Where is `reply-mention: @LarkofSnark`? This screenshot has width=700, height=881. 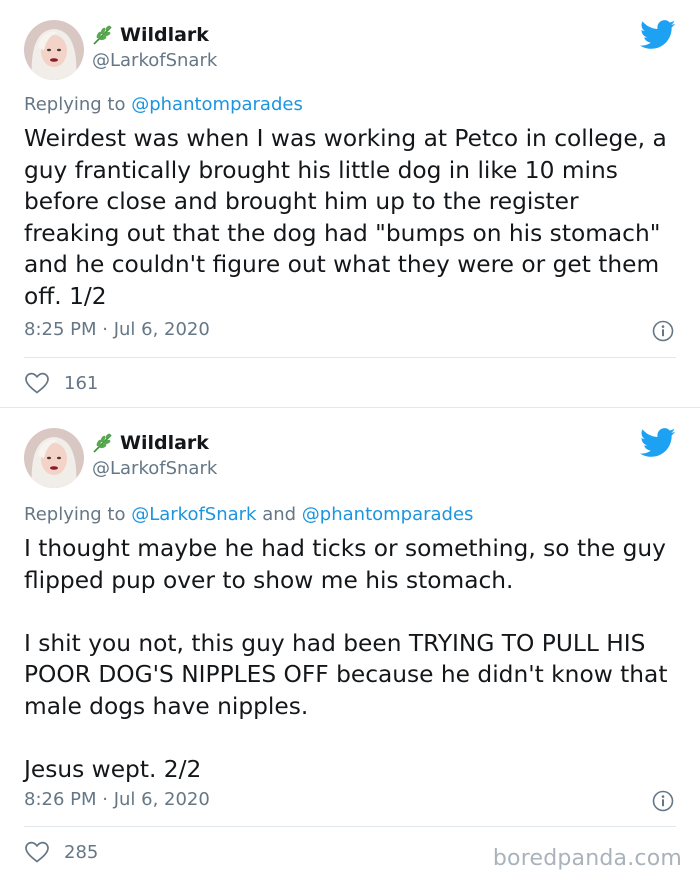 reply-mention: @LarkofSnark is located at coordinates (193, 514).